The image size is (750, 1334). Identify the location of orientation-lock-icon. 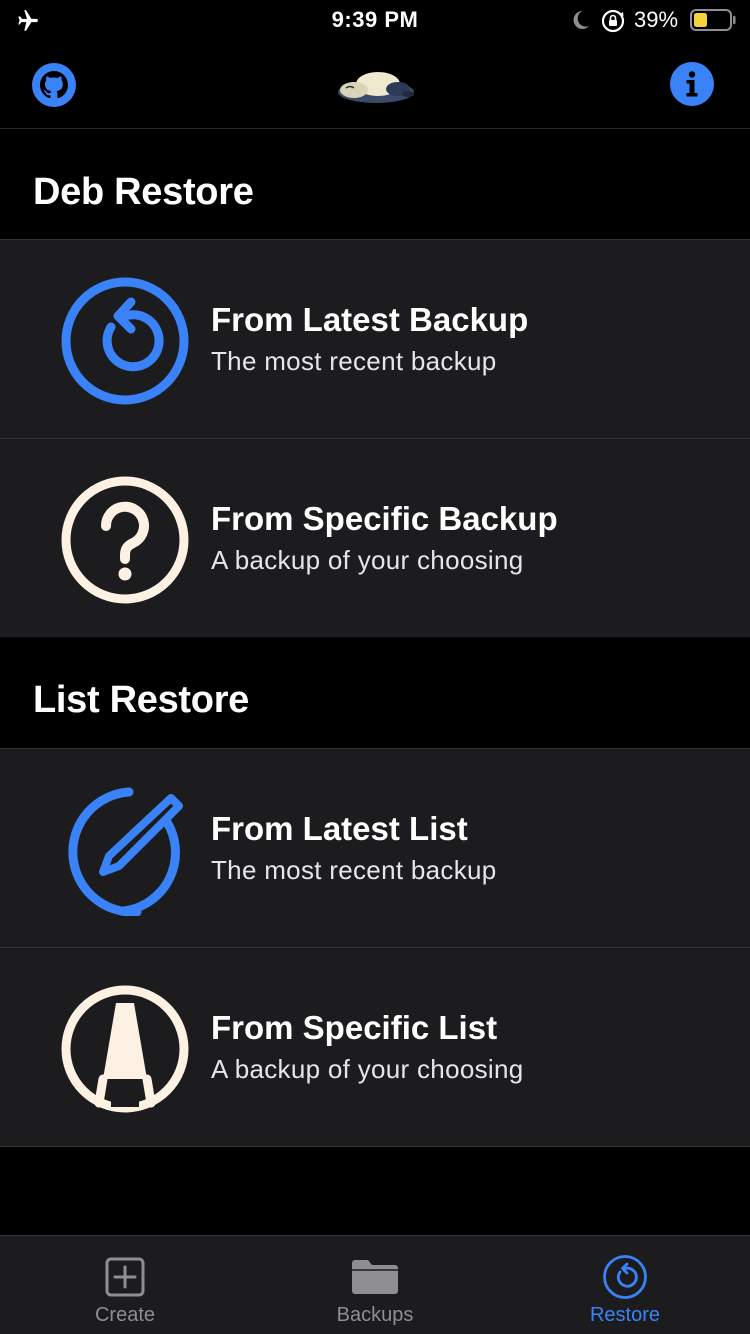
(613, 21).